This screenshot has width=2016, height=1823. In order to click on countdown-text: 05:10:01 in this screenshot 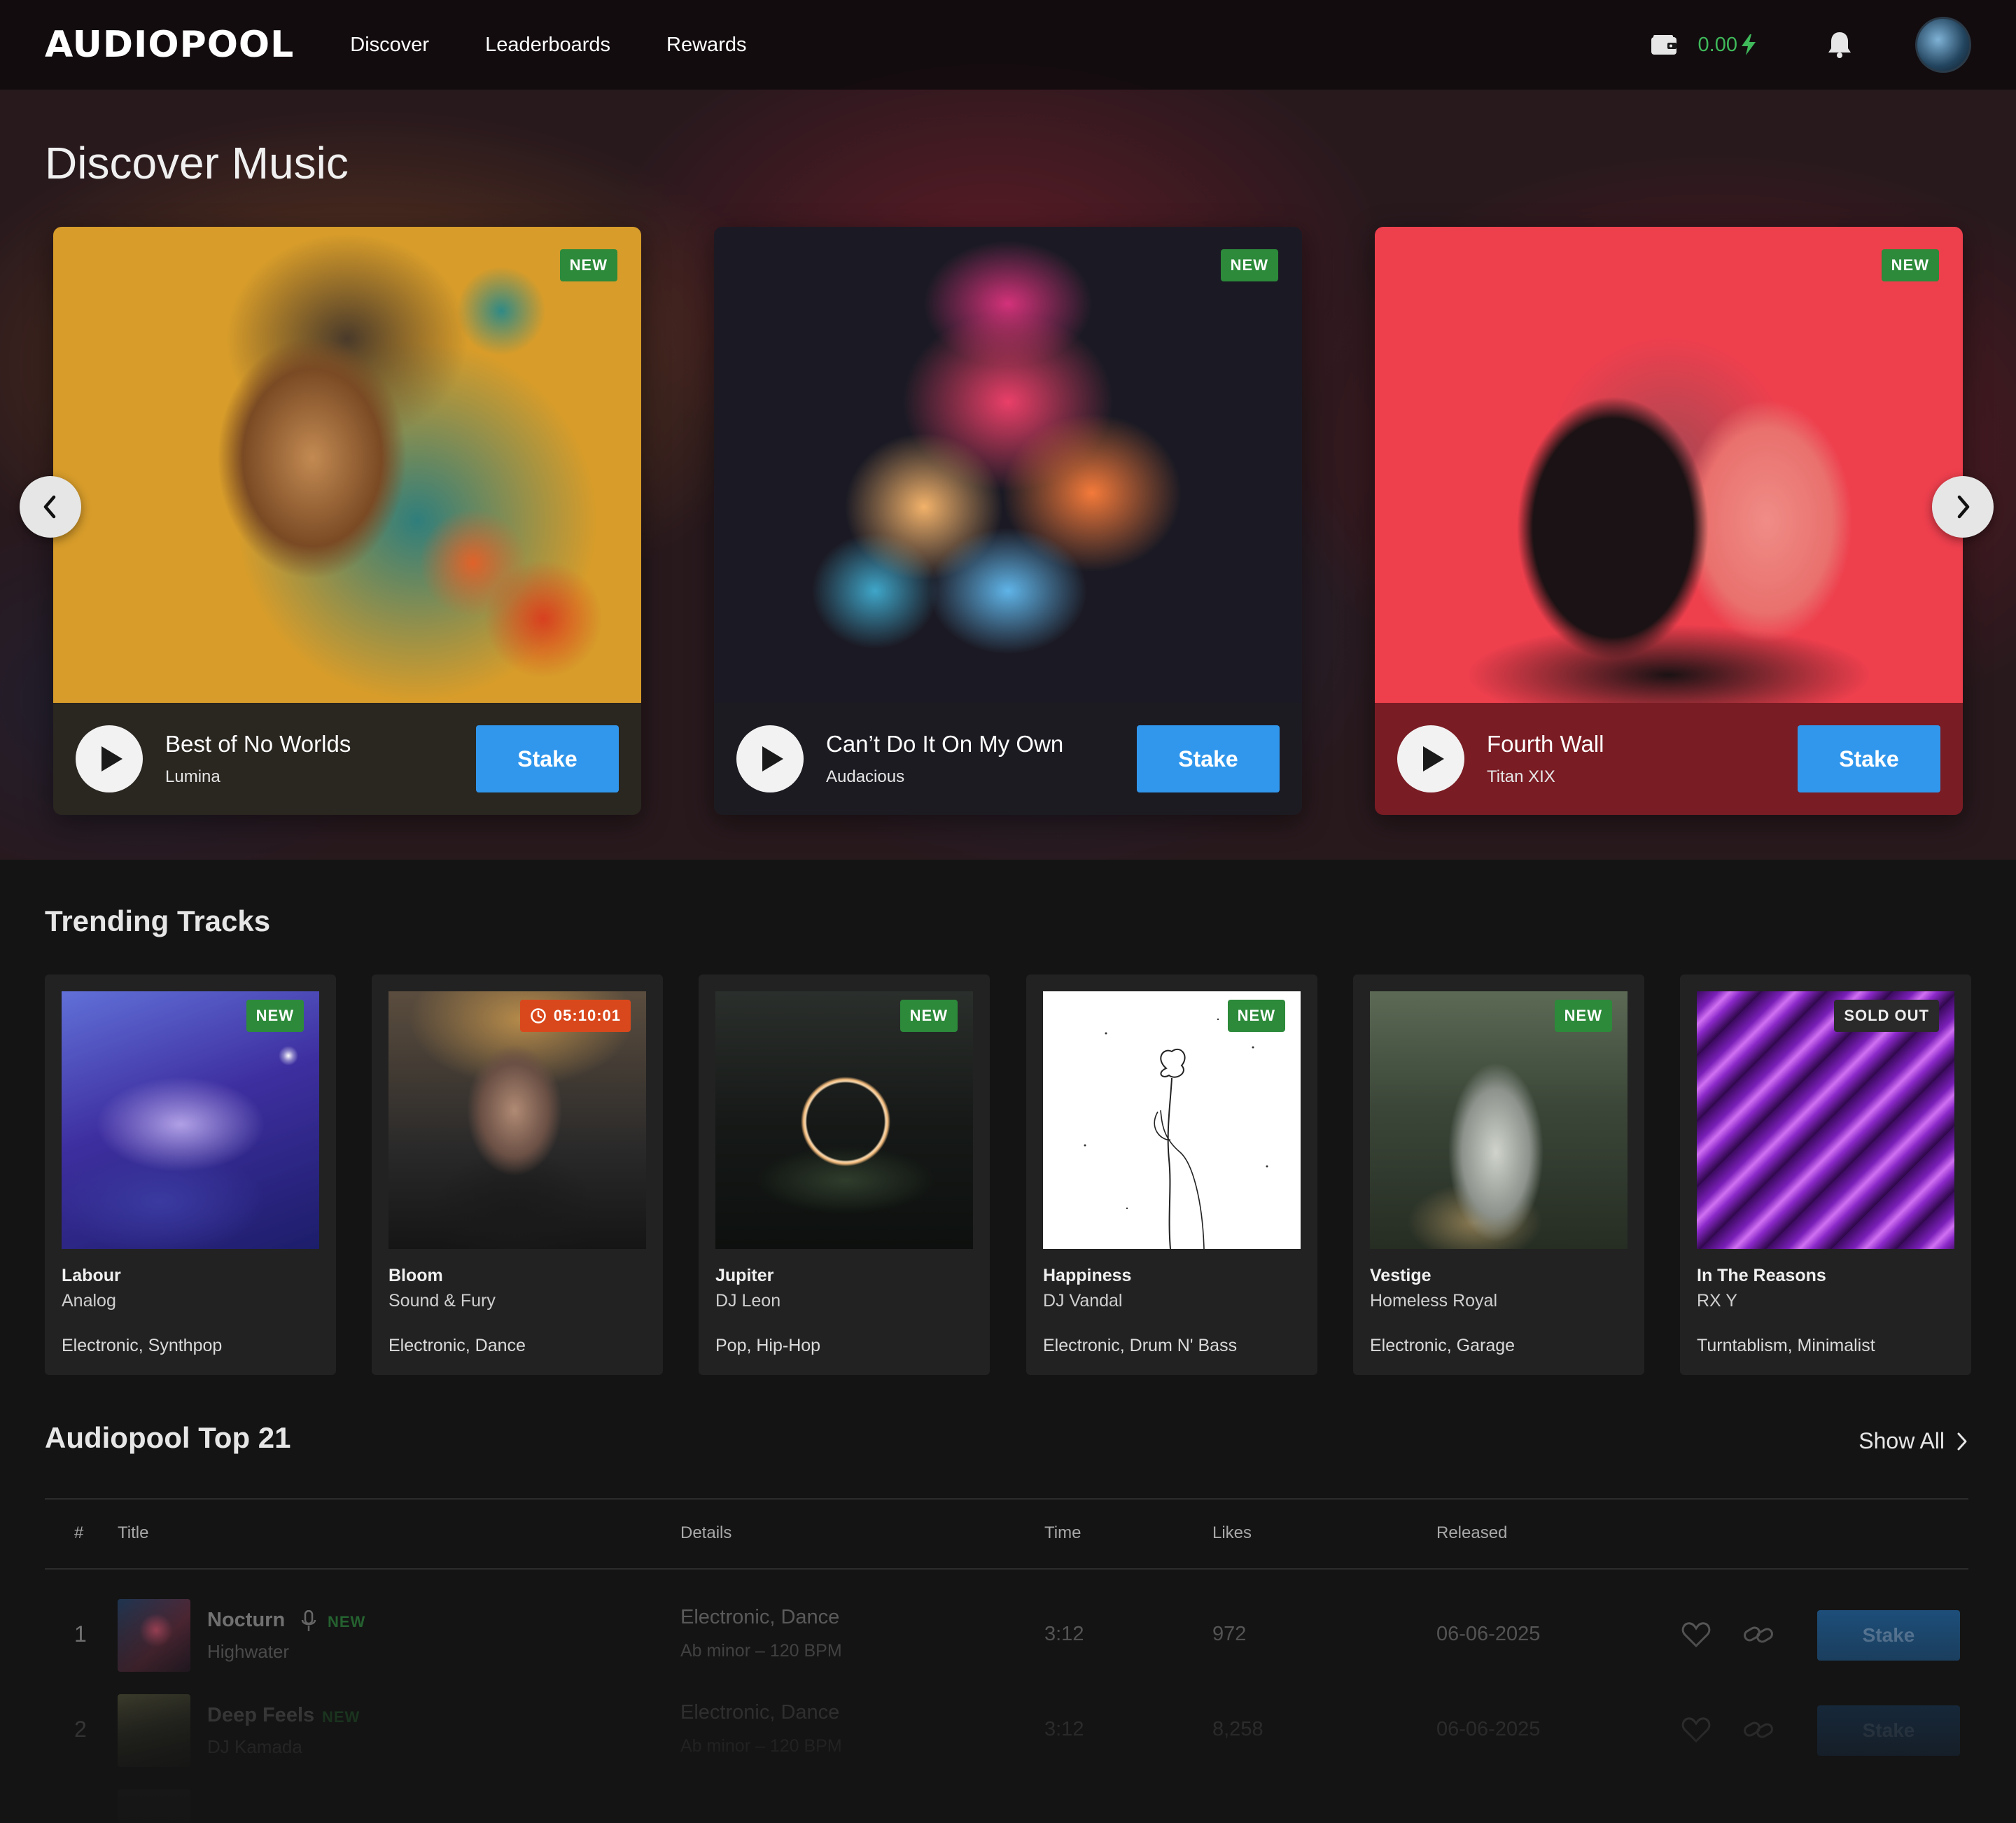, I will do `click(587, 1016)`.